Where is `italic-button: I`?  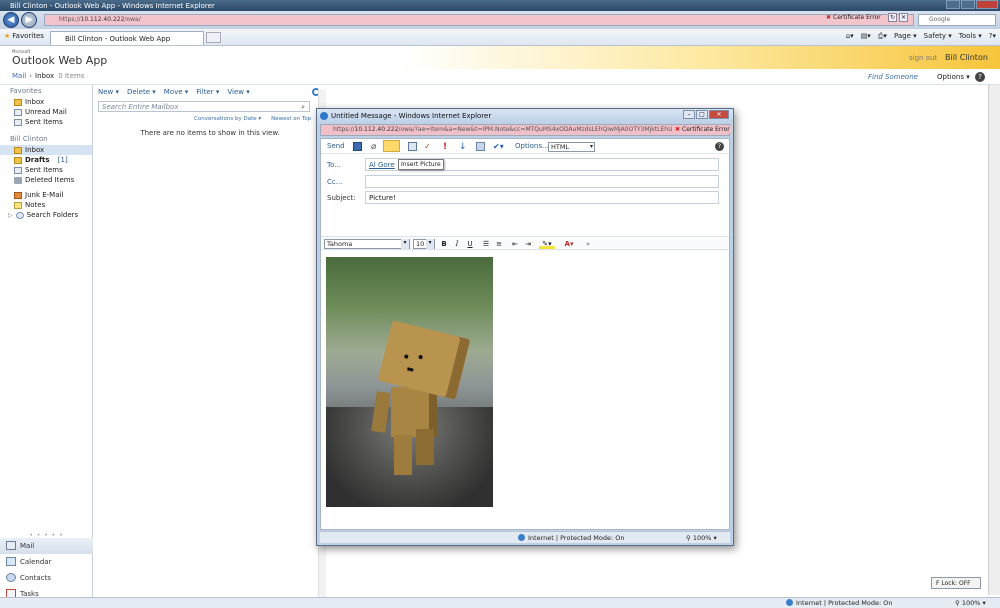
italic-button: I is located at coordinates (457, 244).